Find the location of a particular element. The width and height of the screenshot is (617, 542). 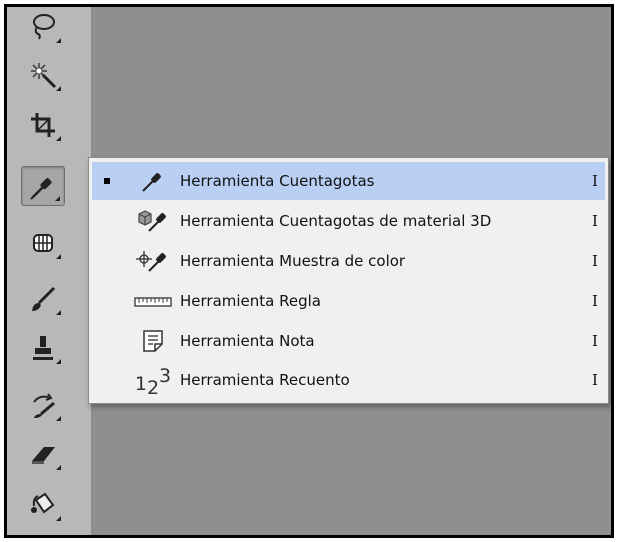

menu-item-label: Herramienta Regla is located at coordinates (250, 301).